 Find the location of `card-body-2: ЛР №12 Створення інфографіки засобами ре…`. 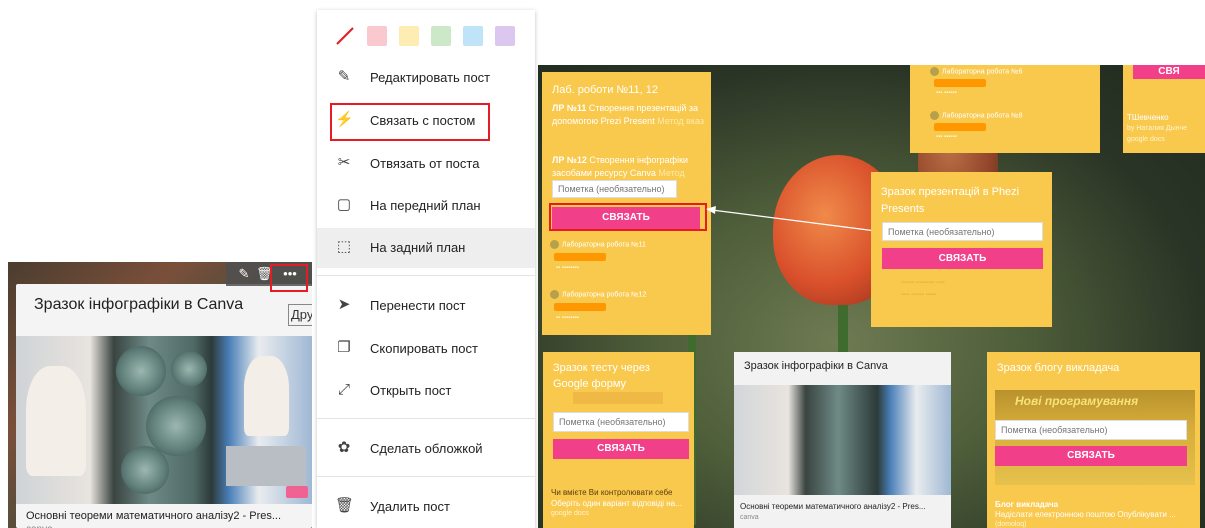

card-body-2: ЛР №12 Створення інфографіки засобами ре… is located at coordinates (620, 166).